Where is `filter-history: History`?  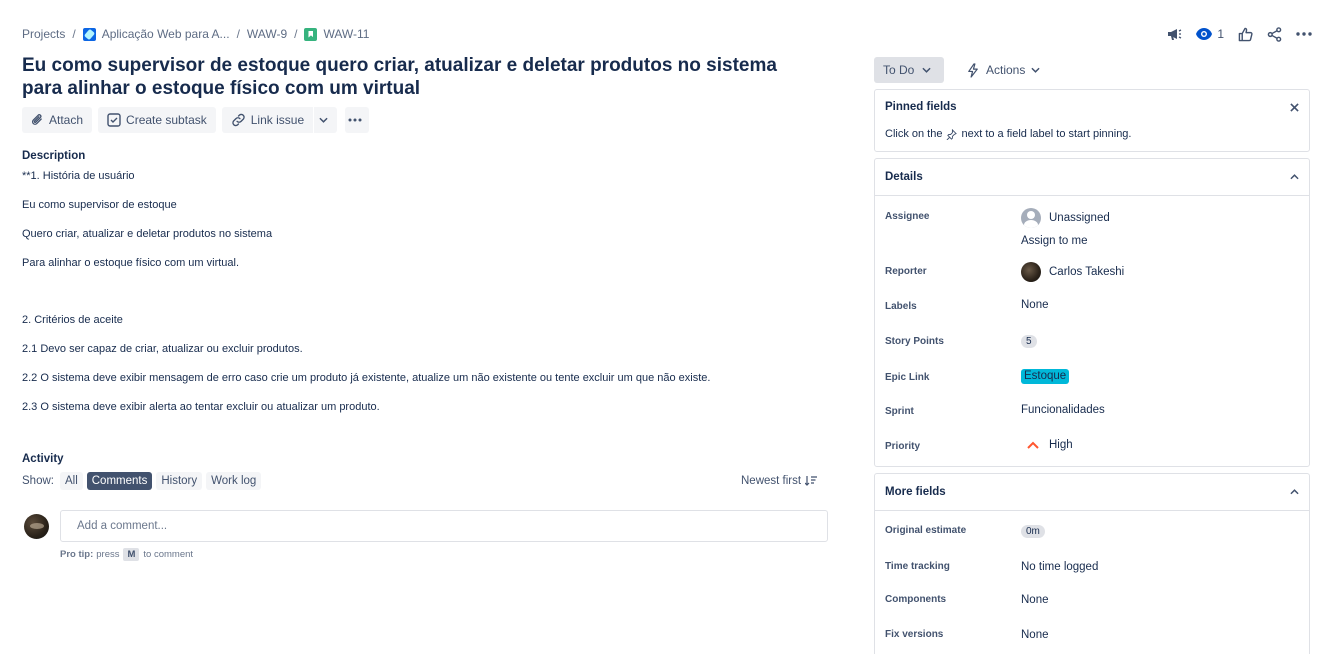
filter-history: History is located at coordinates (179, 481).